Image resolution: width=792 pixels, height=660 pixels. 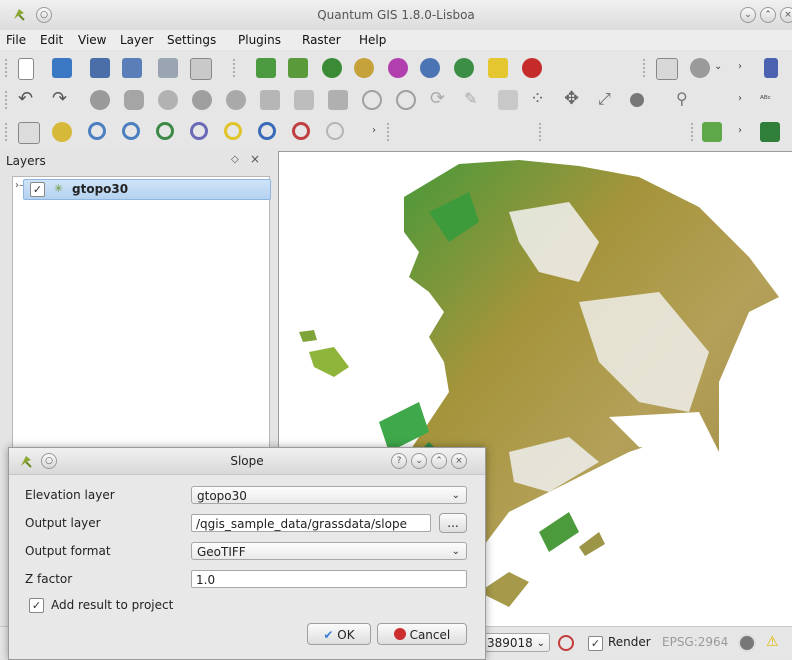 I want to click on zoom-in-icon, so click(x=97, y=131).